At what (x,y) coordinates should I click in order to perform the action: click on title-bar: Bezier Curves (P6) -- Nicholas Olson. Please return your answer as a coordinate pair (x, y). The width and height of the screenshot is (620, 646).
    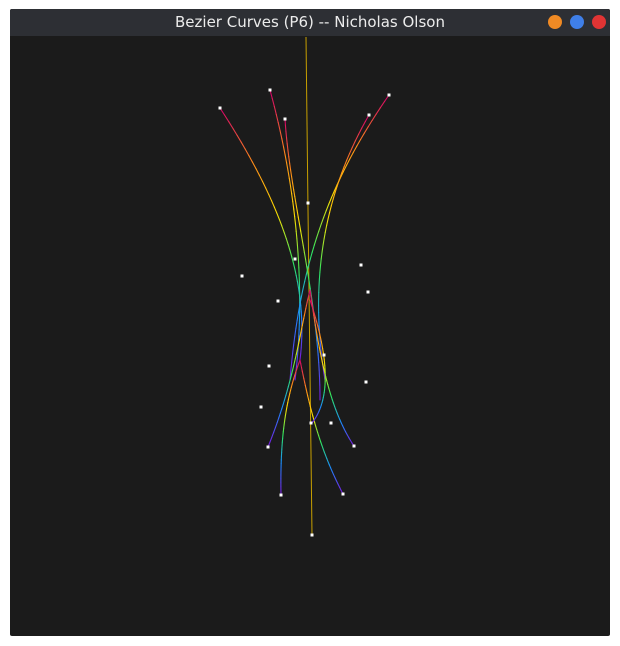
    Looking at the image, I should click on (310, 22).